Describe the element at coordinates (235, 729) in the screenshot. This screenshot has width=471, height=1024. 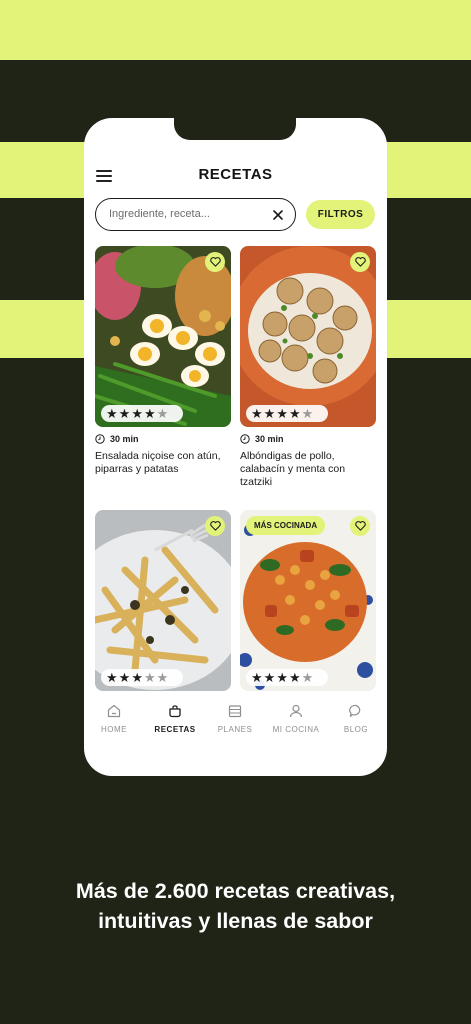
I see `tab-label: PLANES` at that location.